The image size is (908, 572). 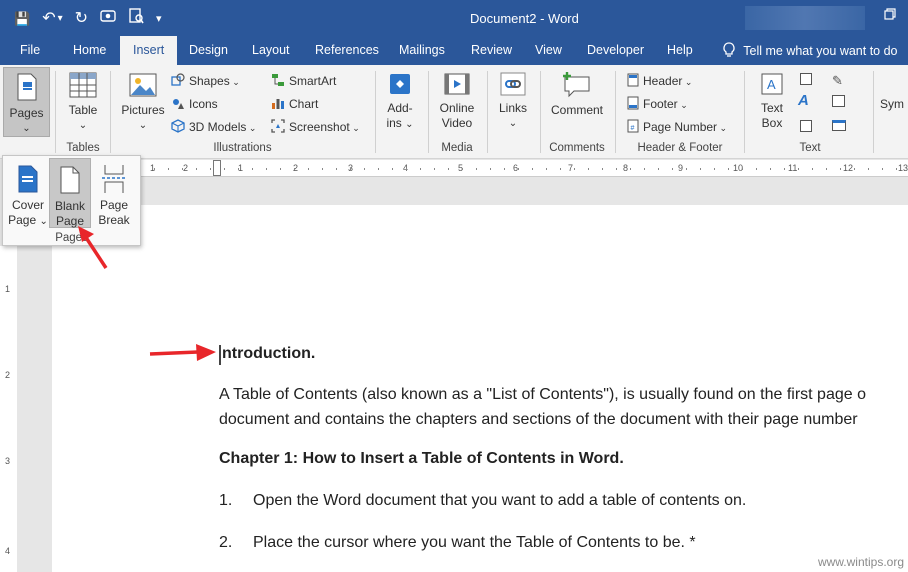 What do you see at coordinates (143, 85) in the screenshot?
I see `pictures-icon` at bounding box center [143, 85].